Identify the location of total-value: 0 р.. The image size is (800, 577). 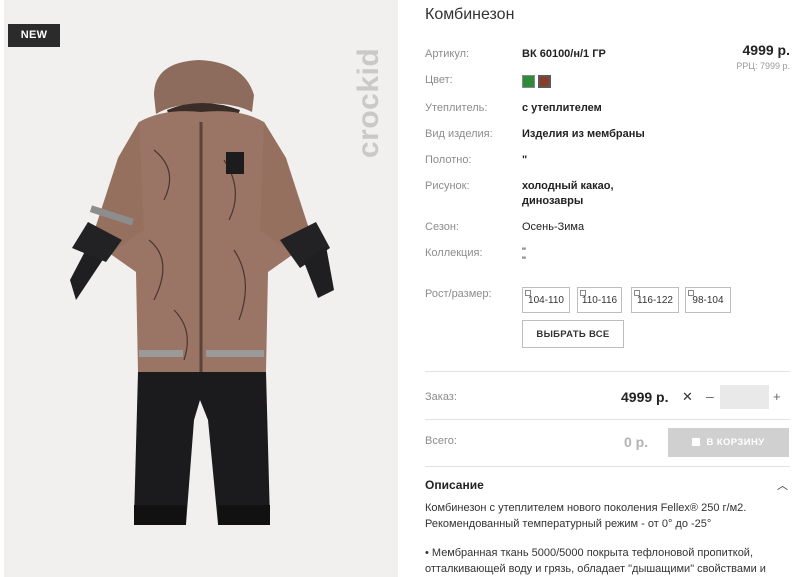
(636, 442).